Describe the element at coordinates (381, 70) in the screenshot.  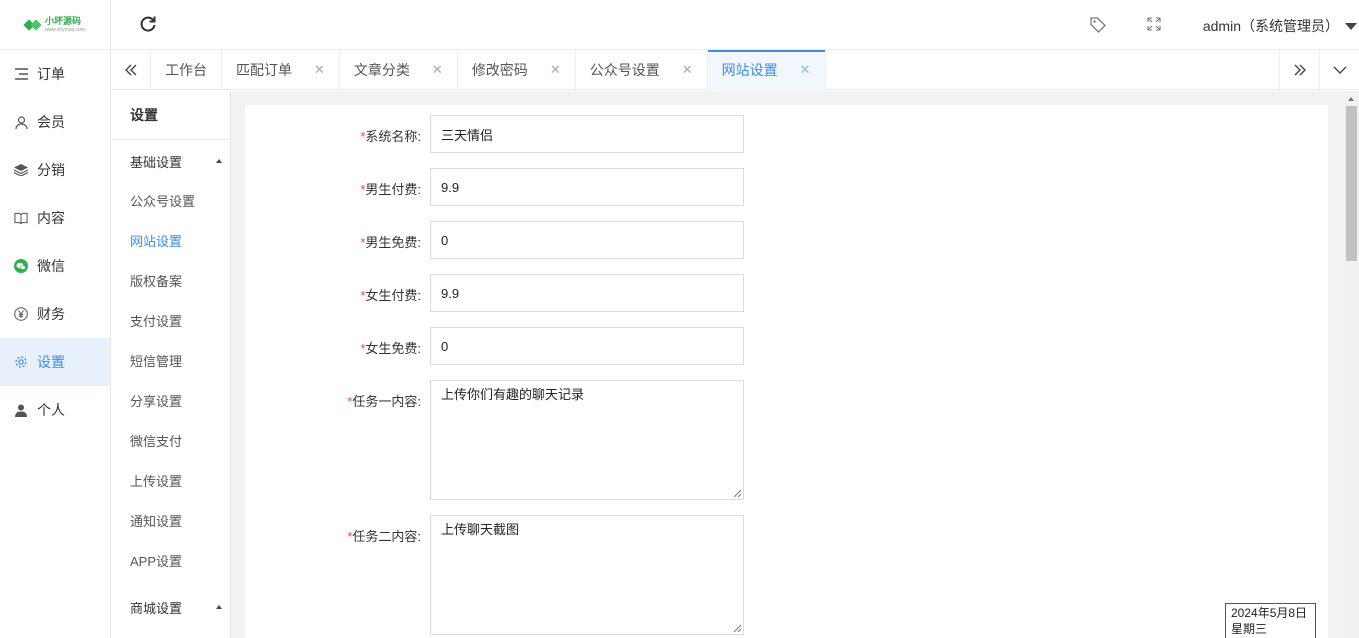
I see `tab-label: 文章分类` at that location.